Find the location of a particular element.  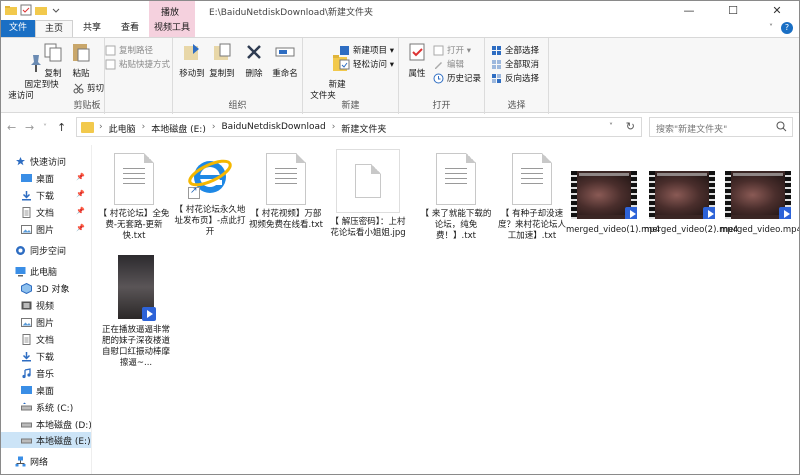

title-bar: 播放 E:\BaiduNetdiskDownload\新建文件夹 — ☐ ✕ is located at coordinates (400, 10).